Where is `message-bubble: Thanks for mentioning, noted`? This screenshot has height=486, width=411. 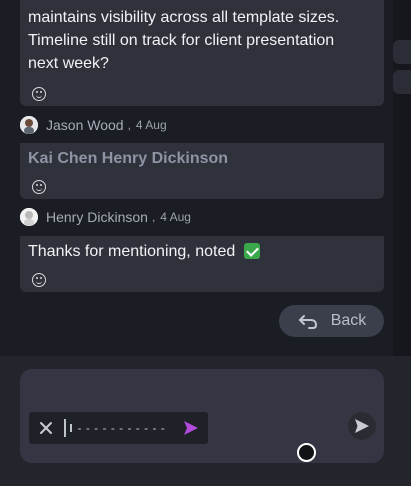 message-bubble: Thanks for mentioning, noted is located at coordinates (202, 264).